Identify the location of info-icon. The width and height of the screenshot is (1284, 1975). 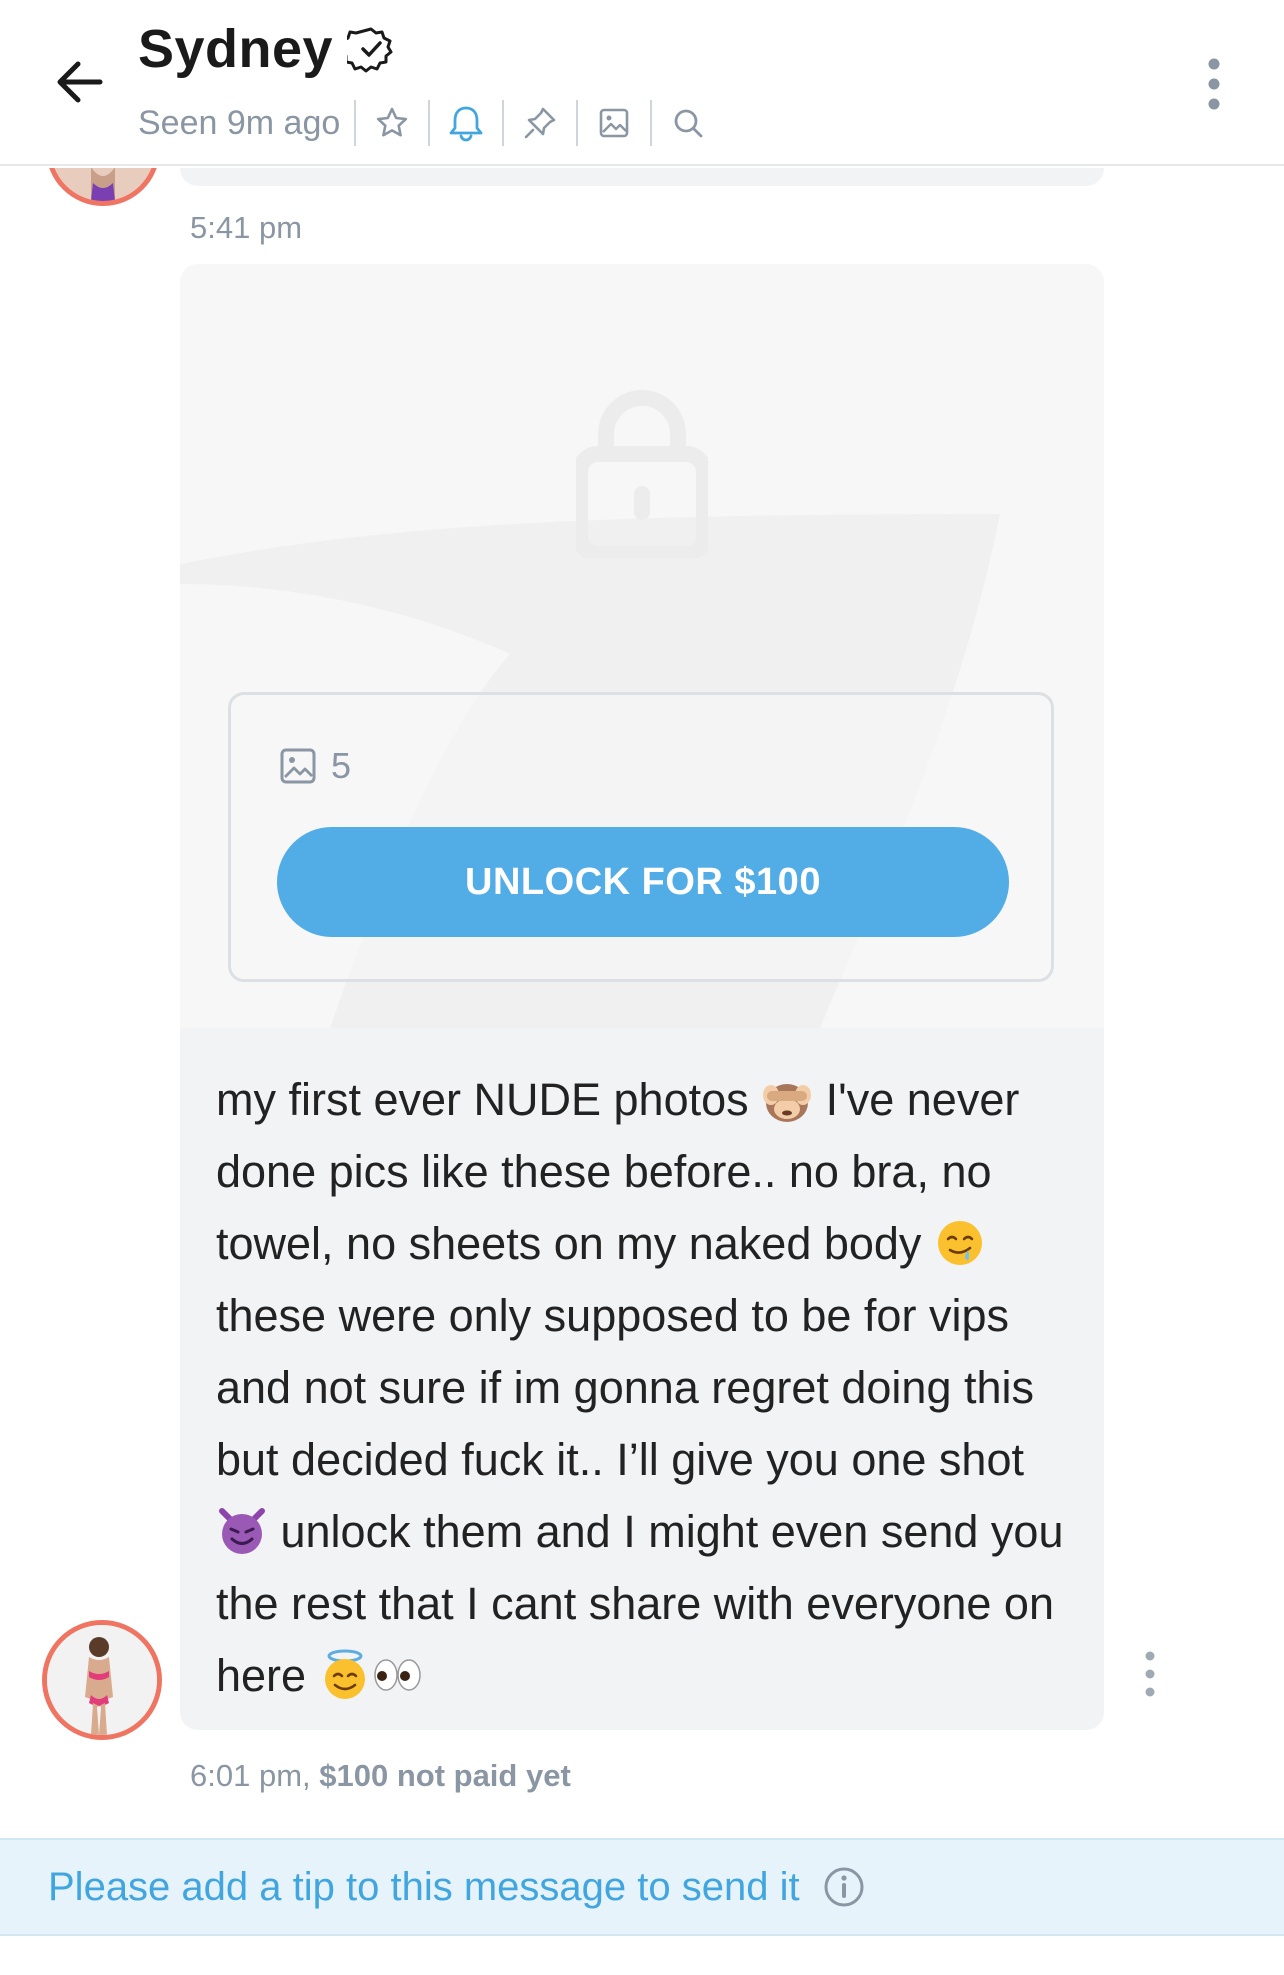
(844, 1887).